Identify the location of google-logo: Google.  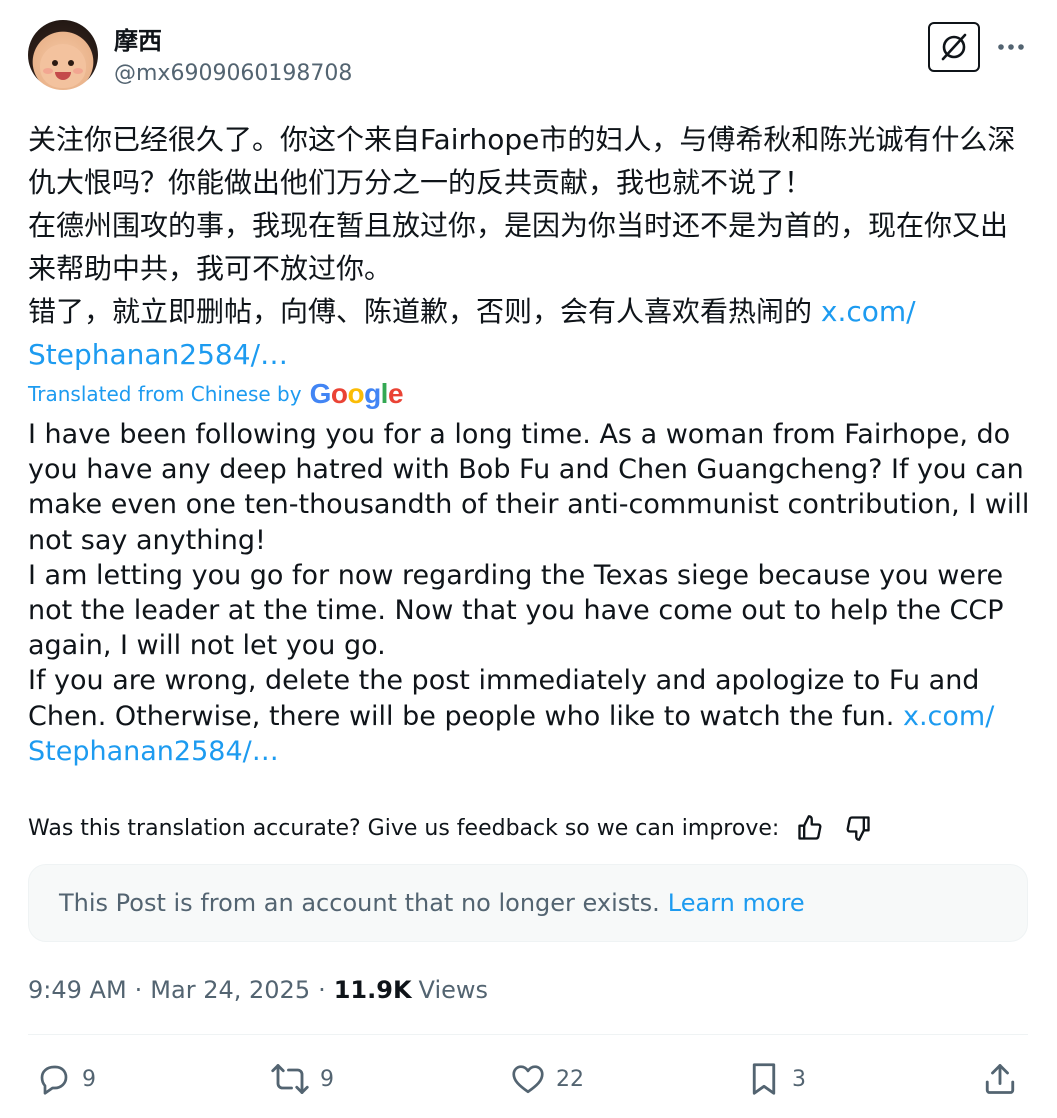
(356, 393).